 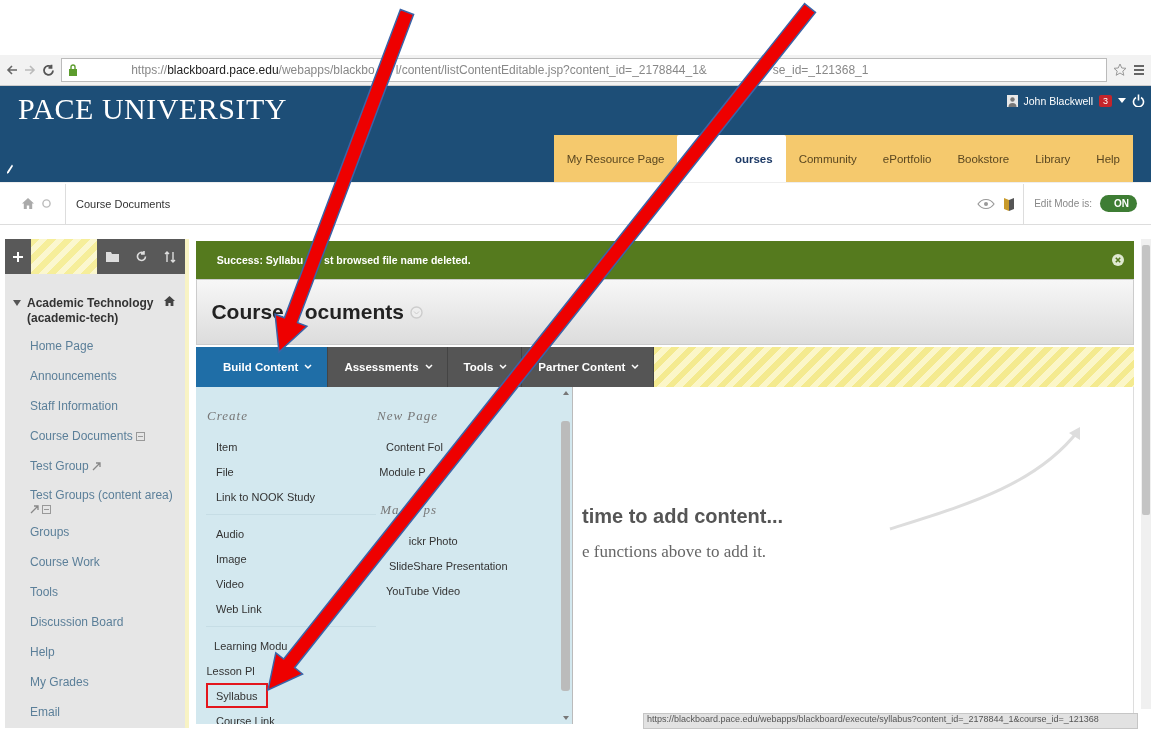 I want to click on menu-button: Partner Content, so click(x=588, y=367).